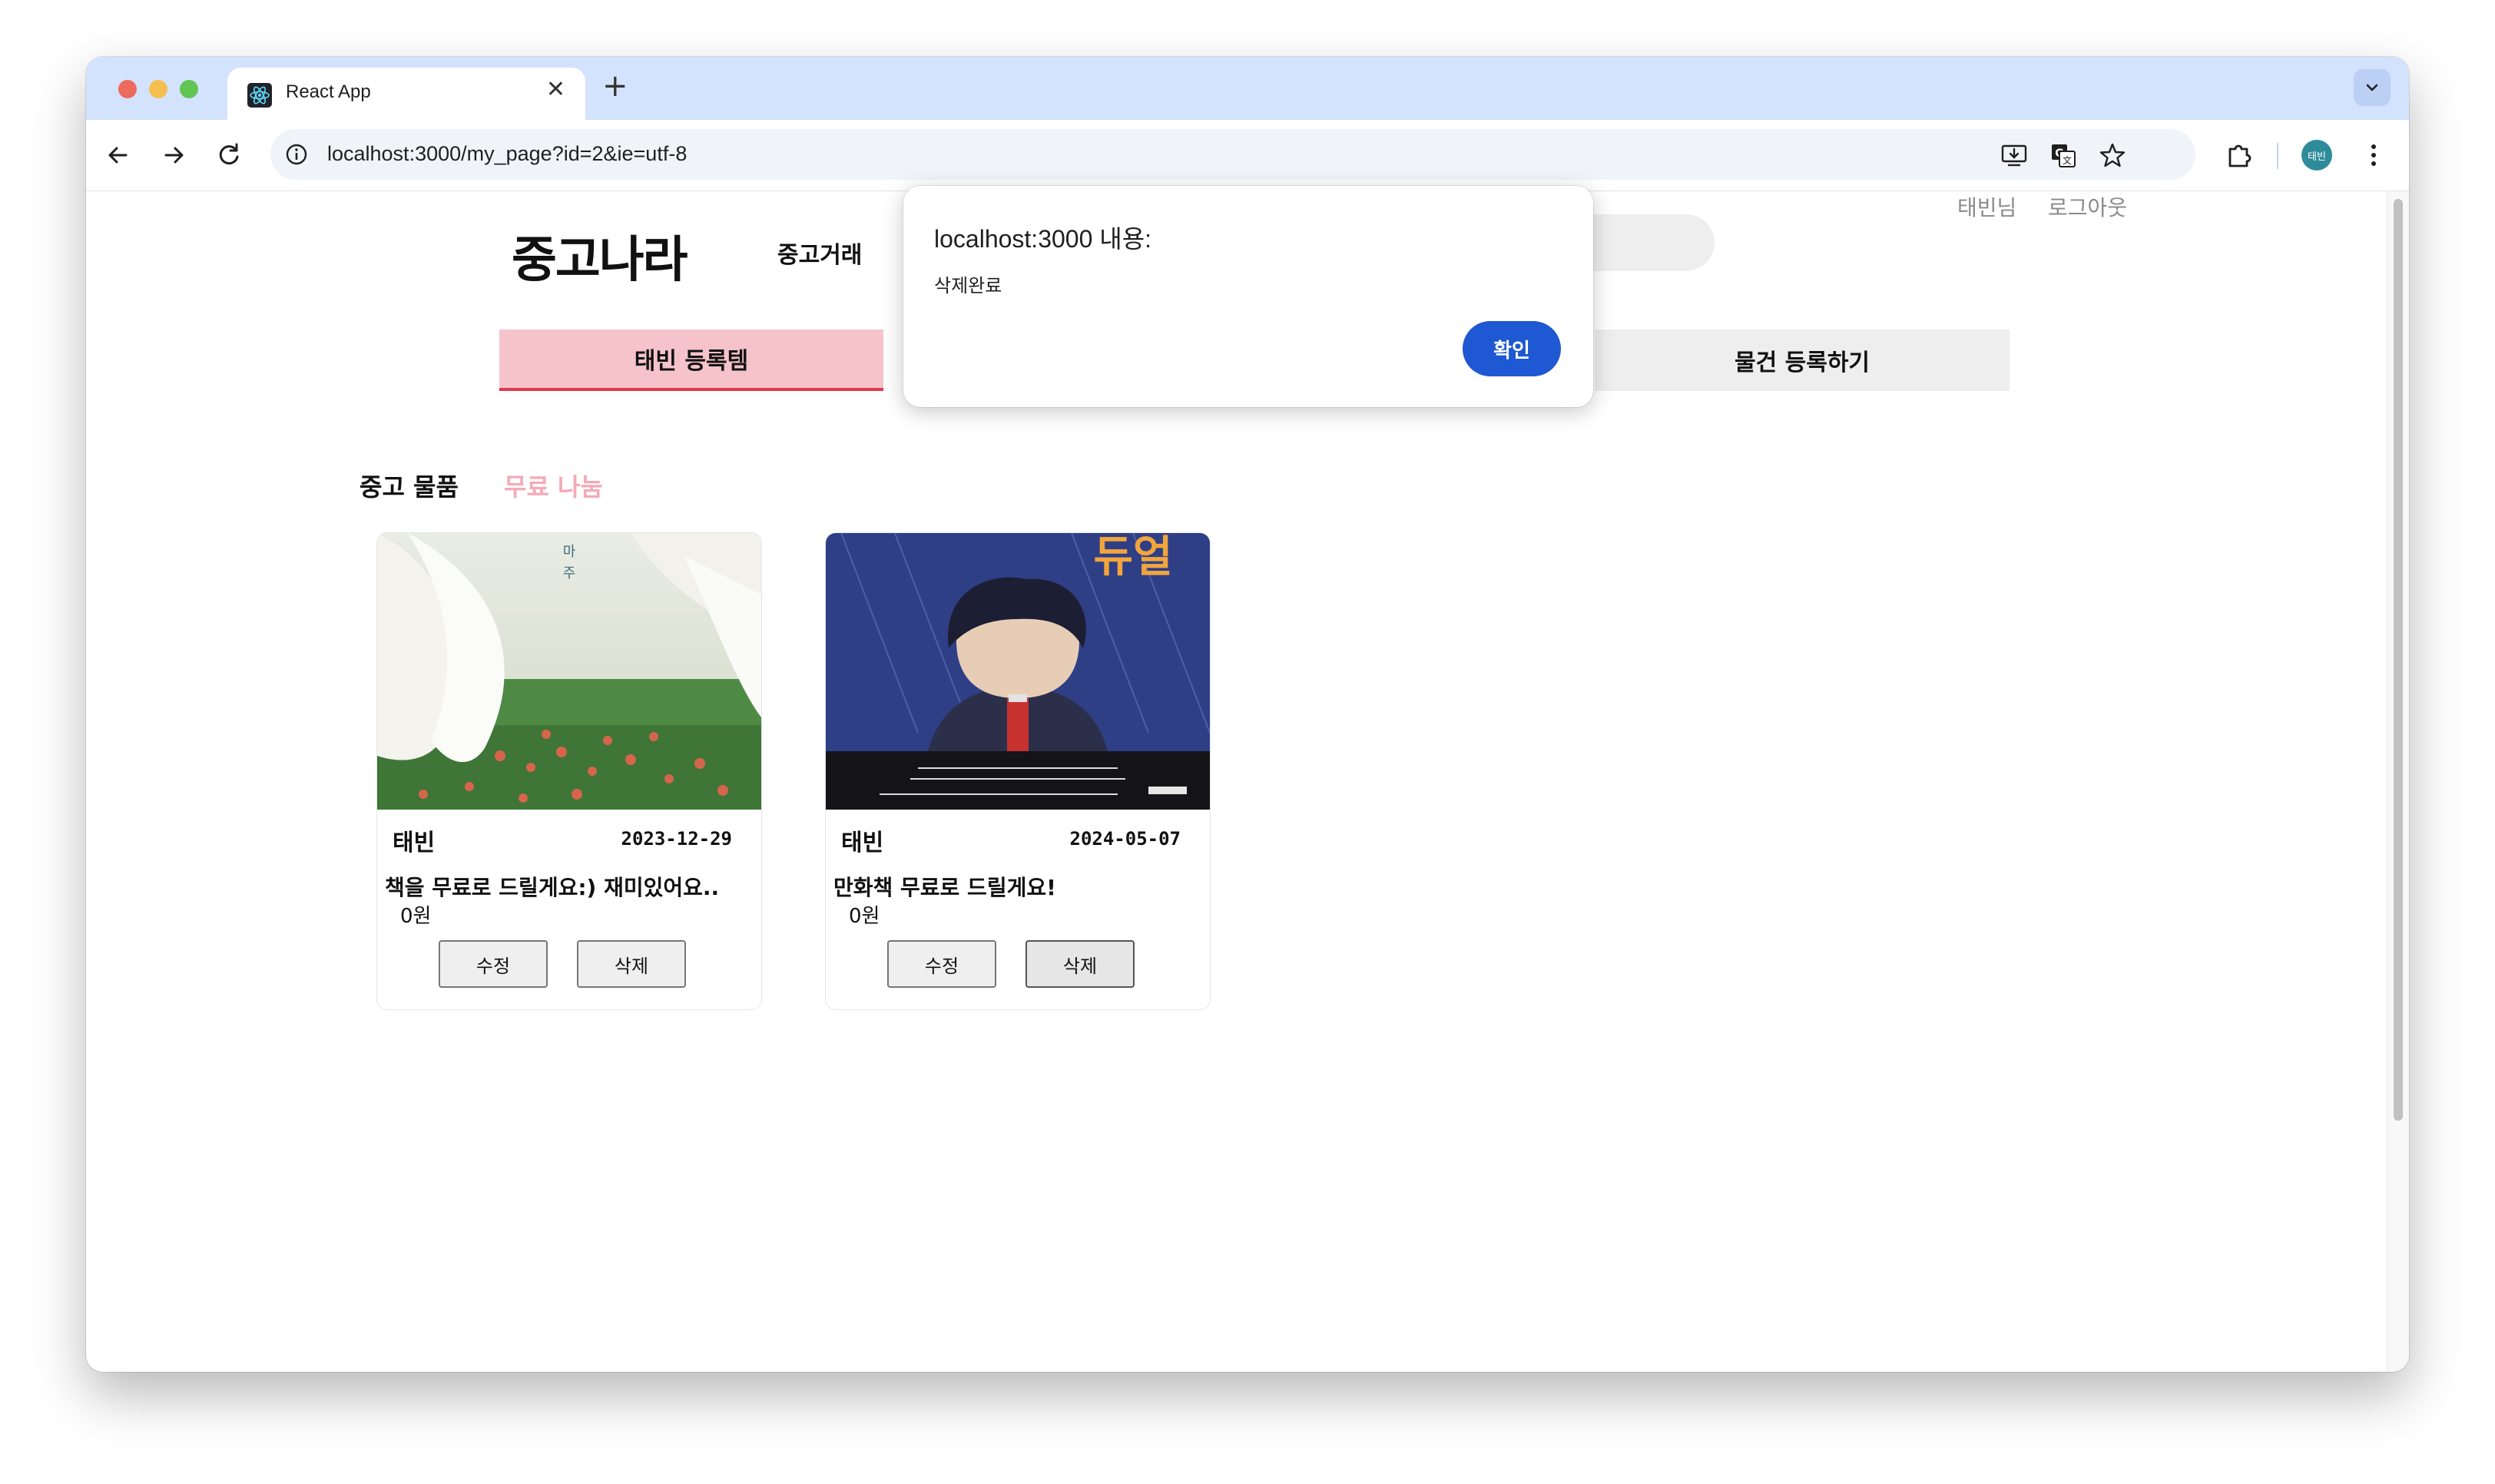  Describe the element at coordinates (2112, 155) in the screenshot. I see `bookmark-star-icon` at that location.